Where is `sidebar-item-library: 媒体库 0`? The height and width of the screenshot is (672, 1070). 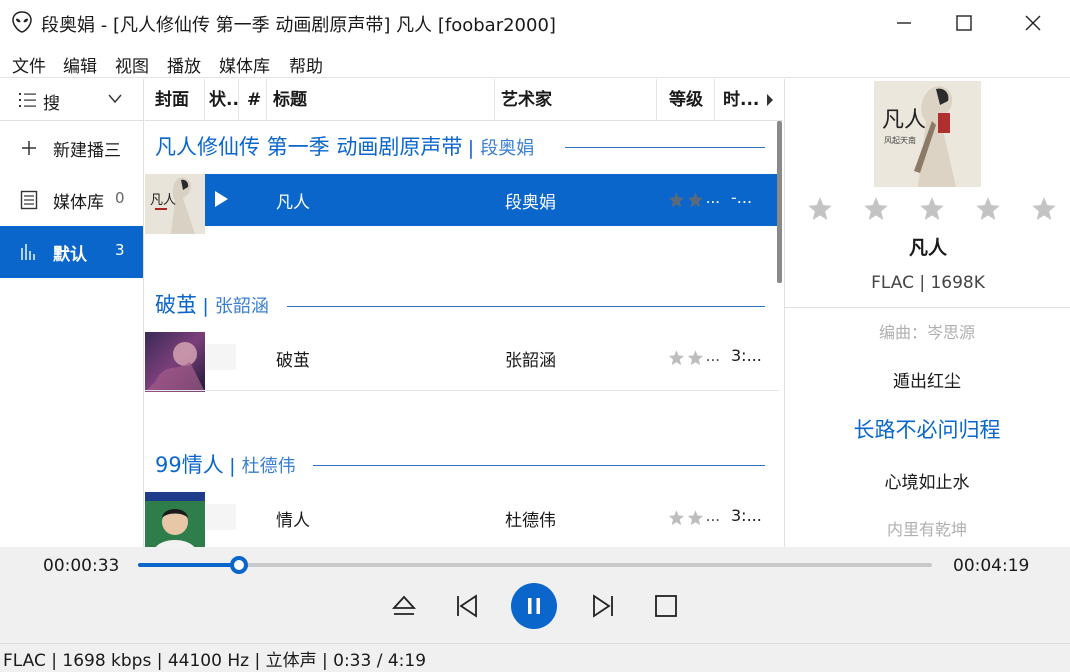
sidebar-item-library: 媒体库 0 is located at coordinates (71, 200).